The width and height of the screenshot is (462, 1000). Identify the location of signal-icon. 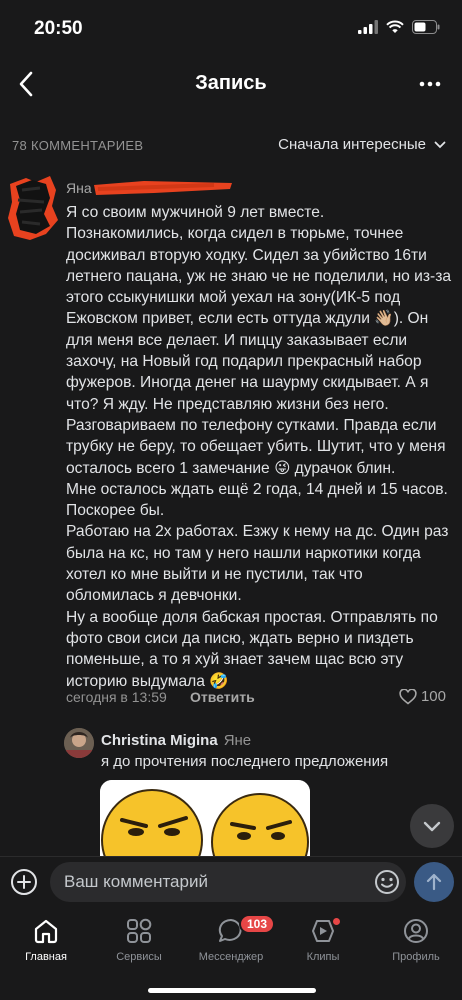
(368, 27).